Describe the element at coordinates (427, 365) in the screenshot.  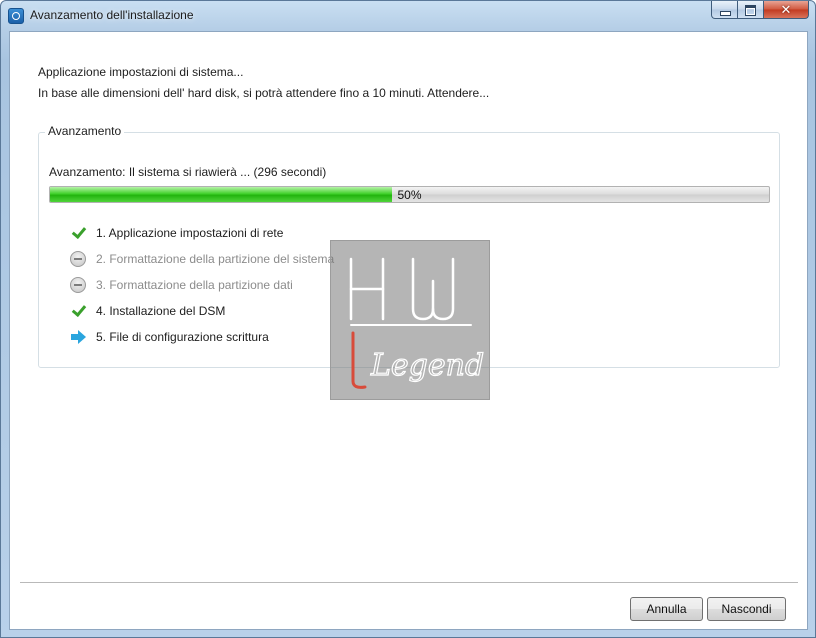
I see `watermark-word: Legend` at that location.